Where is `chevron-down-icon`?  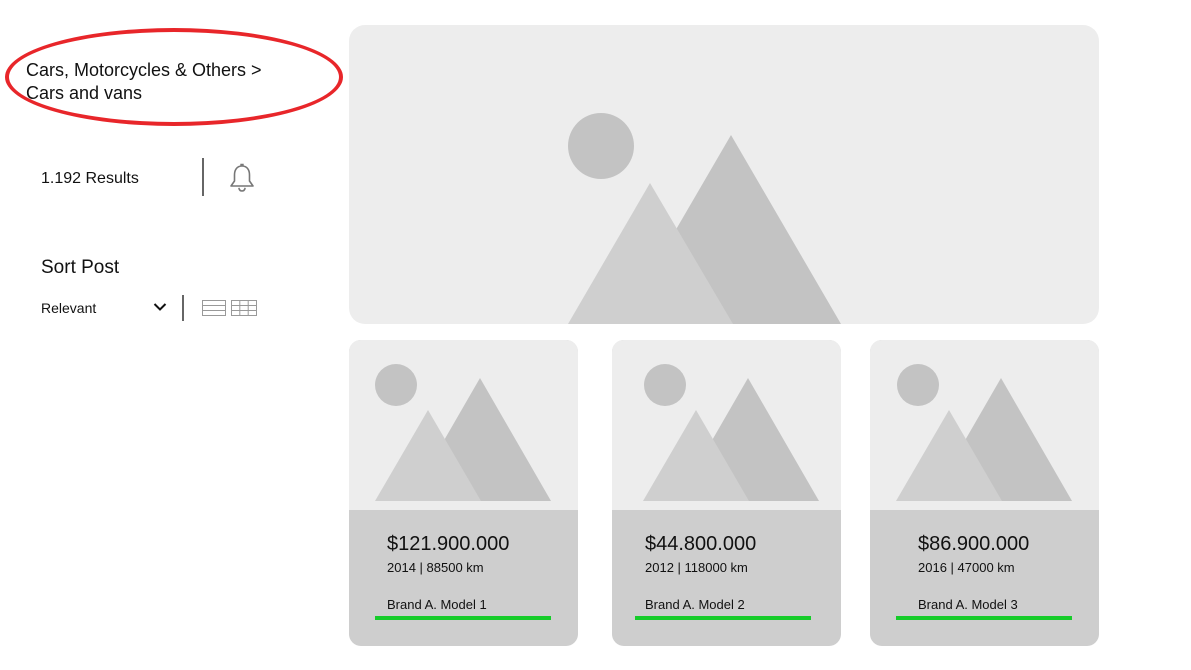 chevron-down-icon is located at coordinates (160, 308).